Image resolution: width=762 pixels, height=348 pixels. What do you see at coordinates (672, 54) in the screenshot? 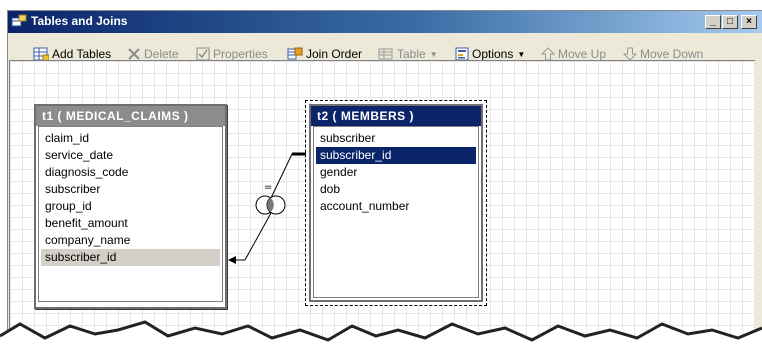
I see `move-down-label: Move Down` at bounding box center [672, 54].